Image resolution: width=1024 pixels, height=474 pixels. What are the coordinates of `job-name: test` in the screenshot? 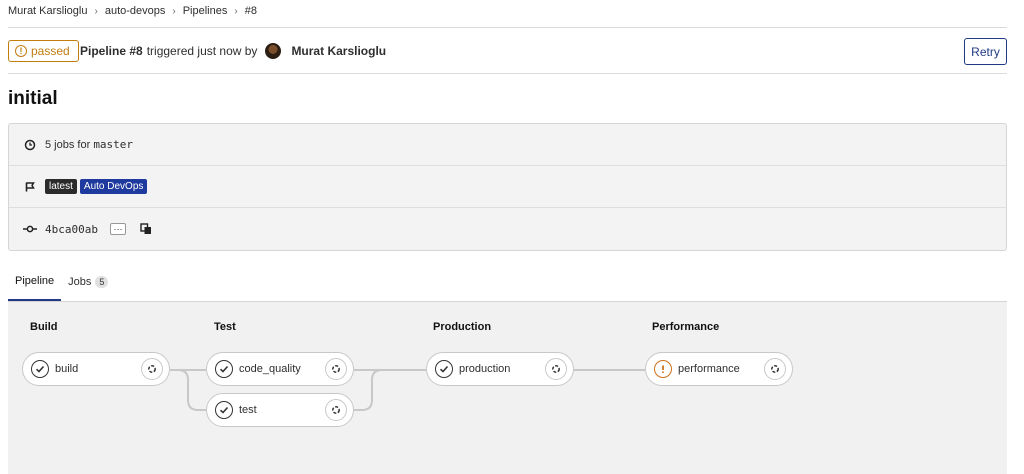 It's located at (248, 410).